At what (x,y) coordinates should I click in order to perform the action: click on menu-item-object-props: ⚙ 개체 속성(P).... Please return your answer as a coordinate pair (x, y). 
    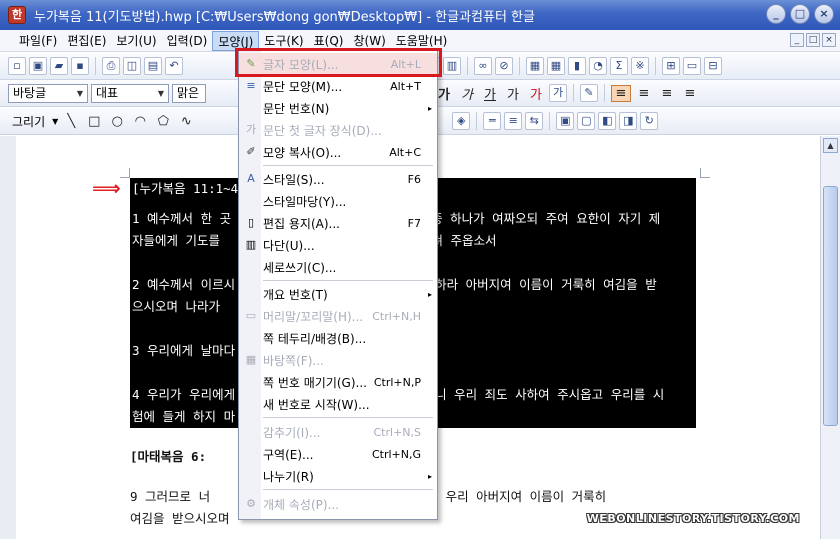
    Looking at the image, I should click on (338, 504).